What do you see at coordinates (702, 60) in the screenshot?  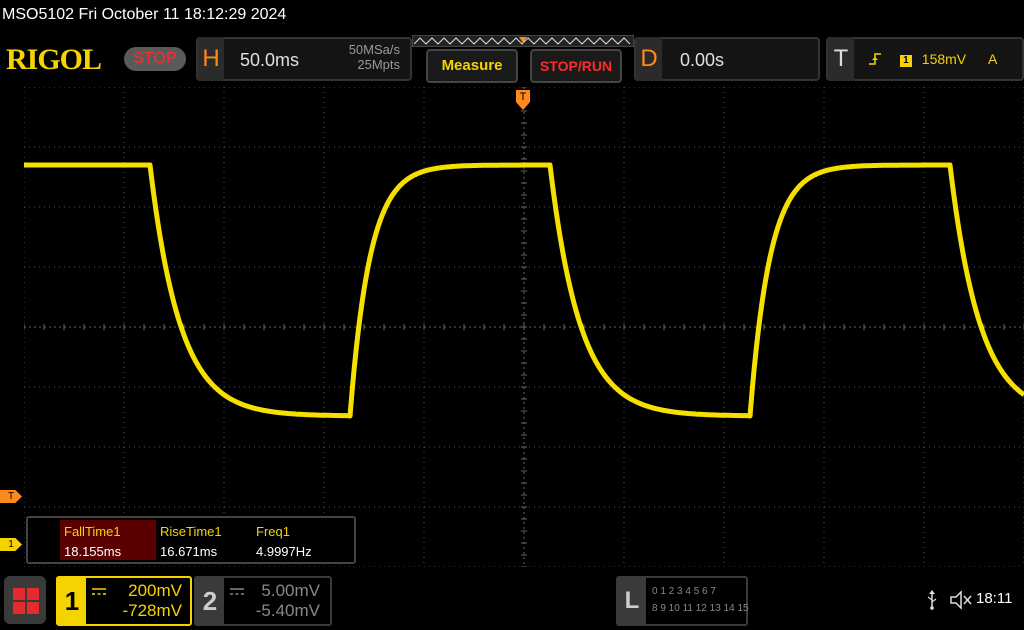 I see `delay-value: 0.00s` at bounding box center [702, 60].